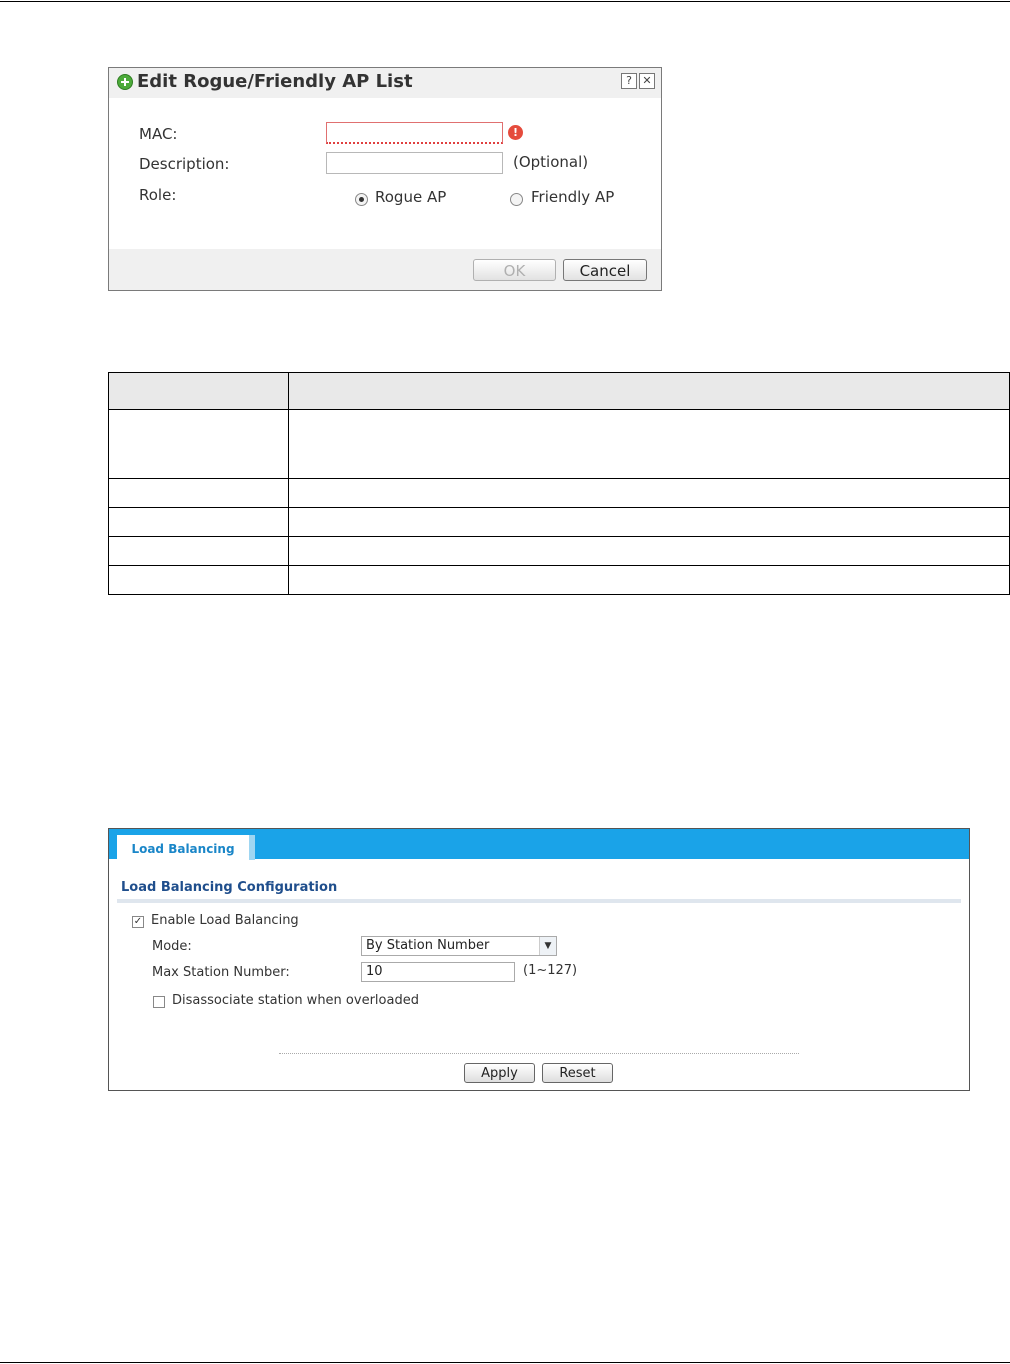  What do you see at coordinates (516, 199) in the screenshot?
I see `friendly-ap-radio` at bounding box center [516, 199].